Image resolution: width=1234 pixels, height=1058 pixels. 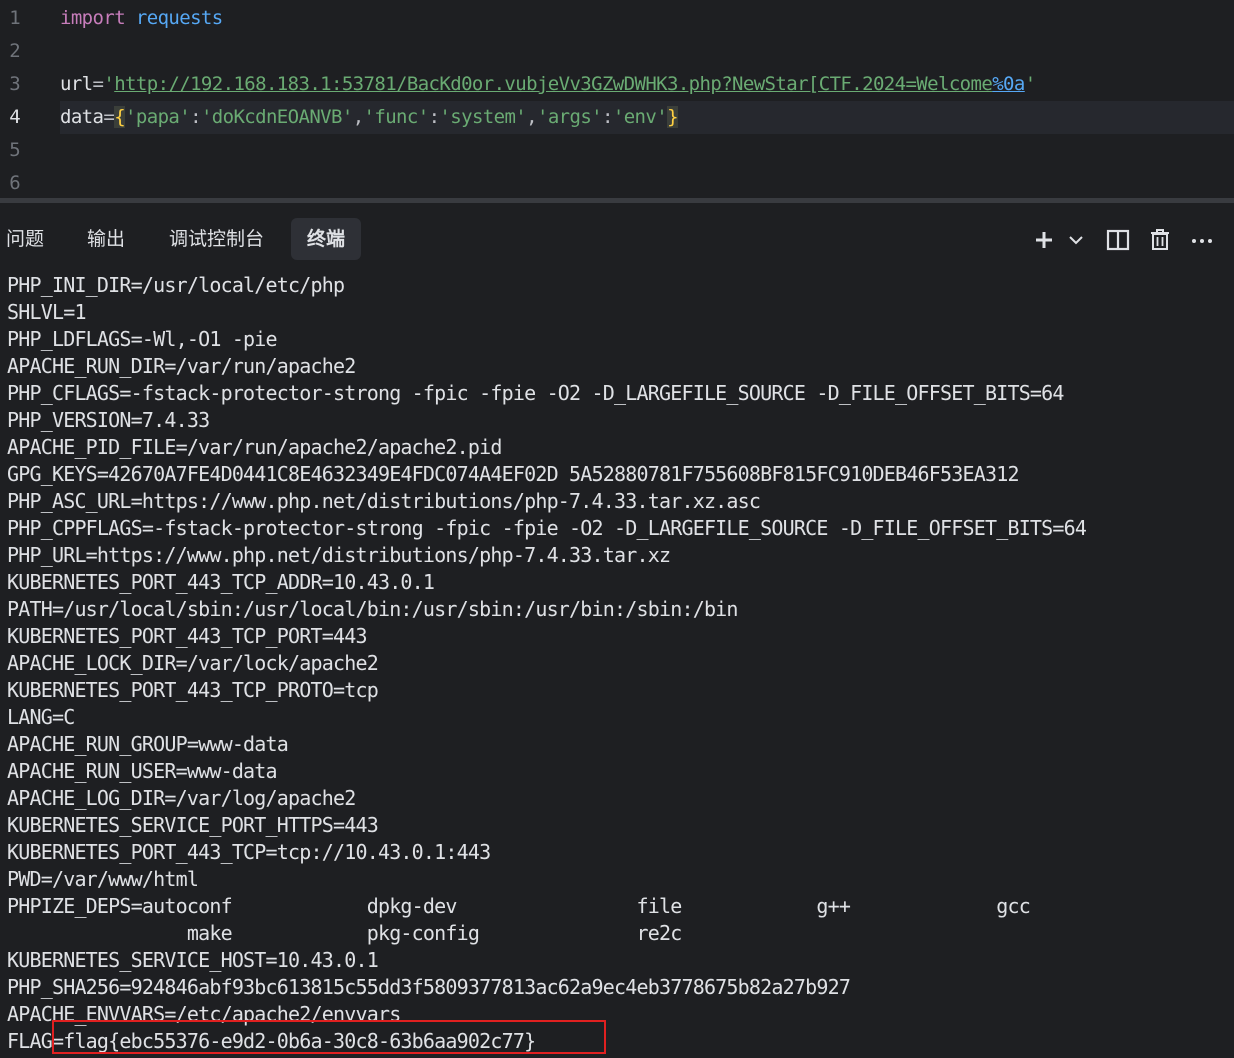 I want to click on code-text: import requests, so click(x=647, y=18).